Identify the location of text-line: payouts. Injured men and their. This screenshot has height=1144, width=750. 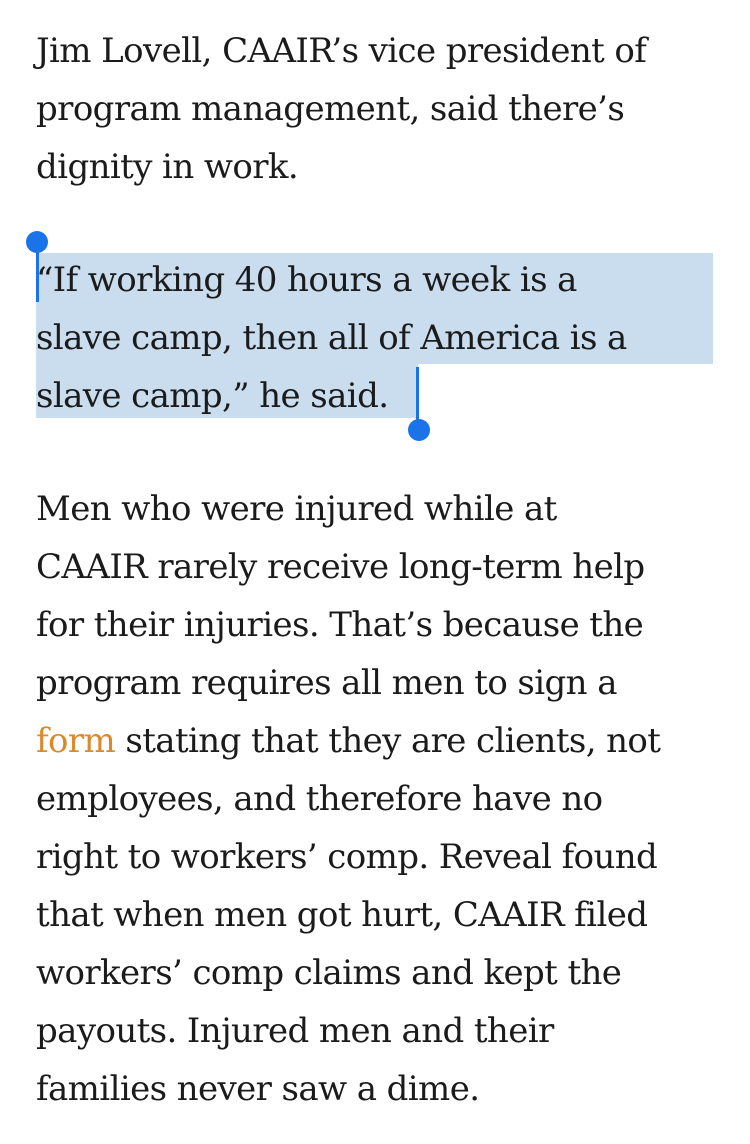
(295, 1031).